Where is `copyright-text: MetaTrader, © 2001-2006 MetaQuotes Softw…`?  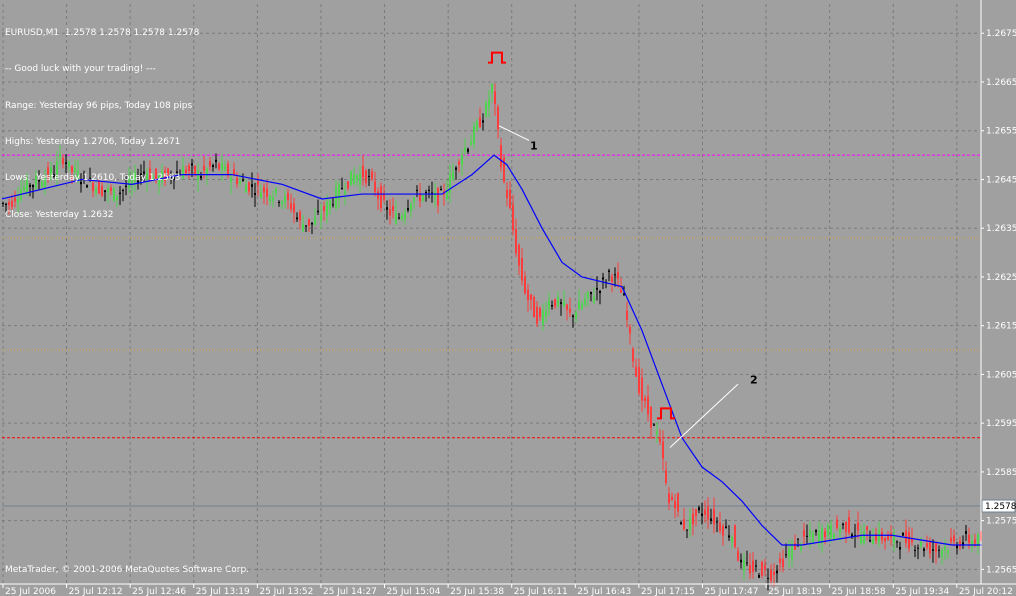 copyright-text: MetaTrader, © 2001-2006 MetaQuotes Softw… is located at coordinates (127, 570).